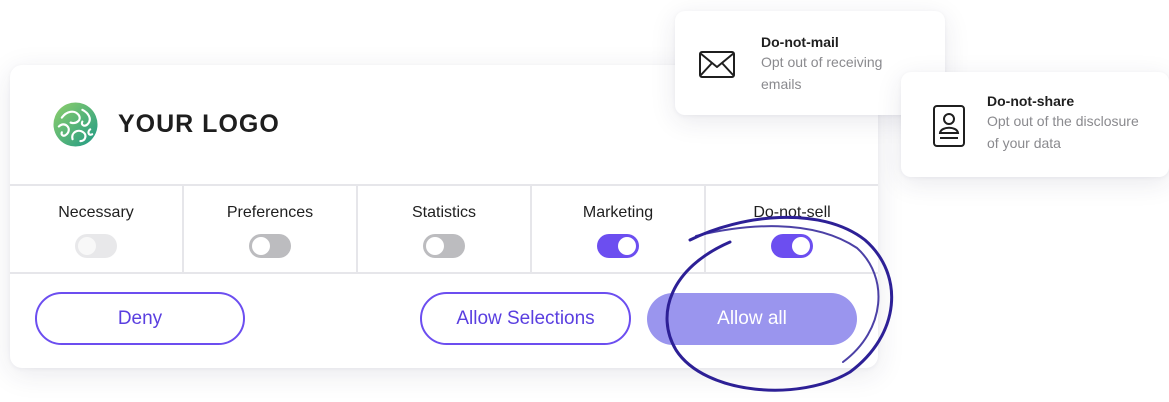 Image resolution: width=1169 pixels, height=402 pixels. I want to click on category-statistics: Statistics, so click(445, 229).